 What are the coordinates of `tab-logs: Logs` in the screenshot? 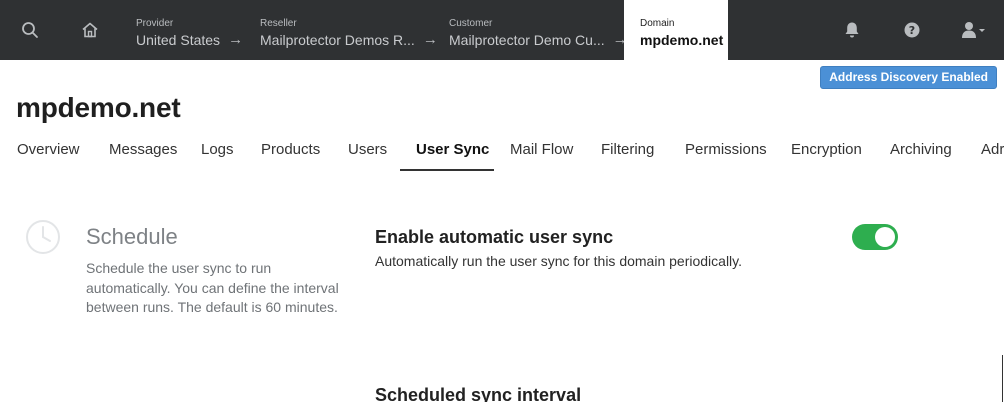 It's located at (217, 151).